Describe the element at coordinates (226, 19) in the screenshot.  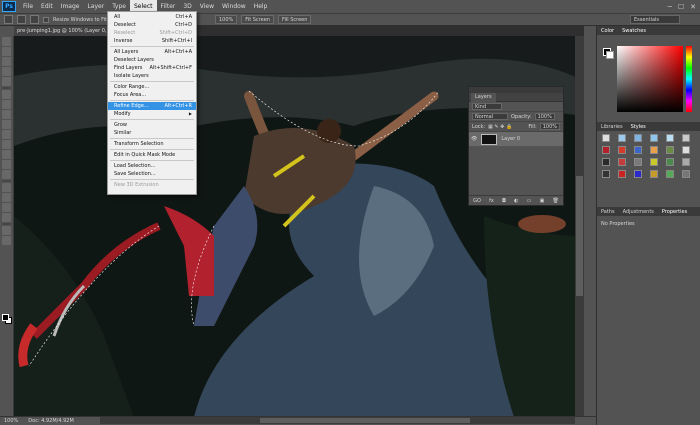
I see `zoom-100-button: 100%` at that location.